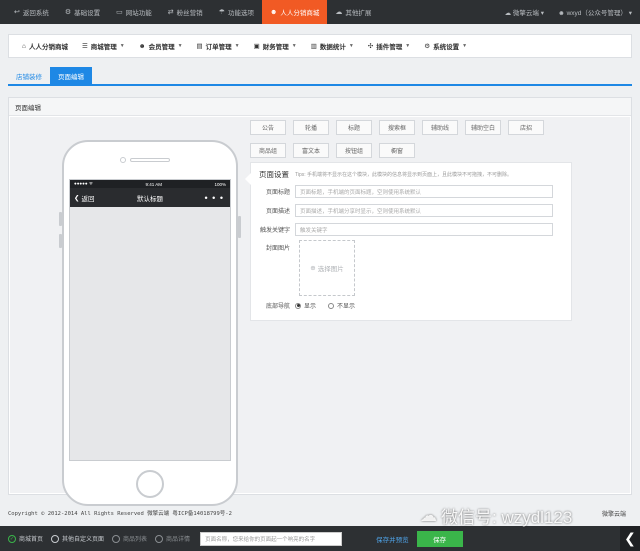  What do you see at coordinates (445, 46) in the screenshot?
I see `menu-item-system-settings: ⚙ 系统设置 ▼` at bounding box center [445, 46].